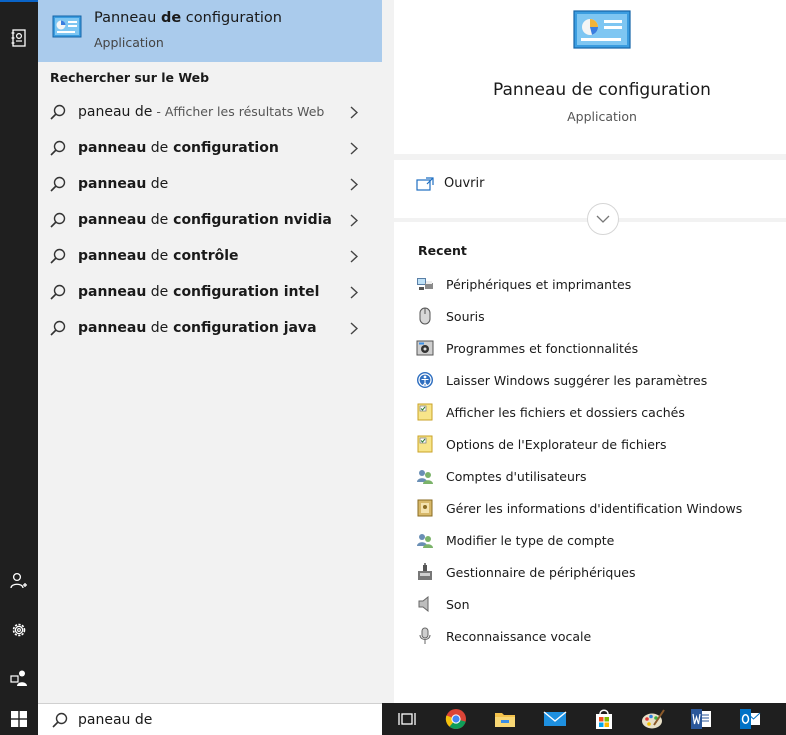  I want to click on outlook-icon, so click(750, 719).